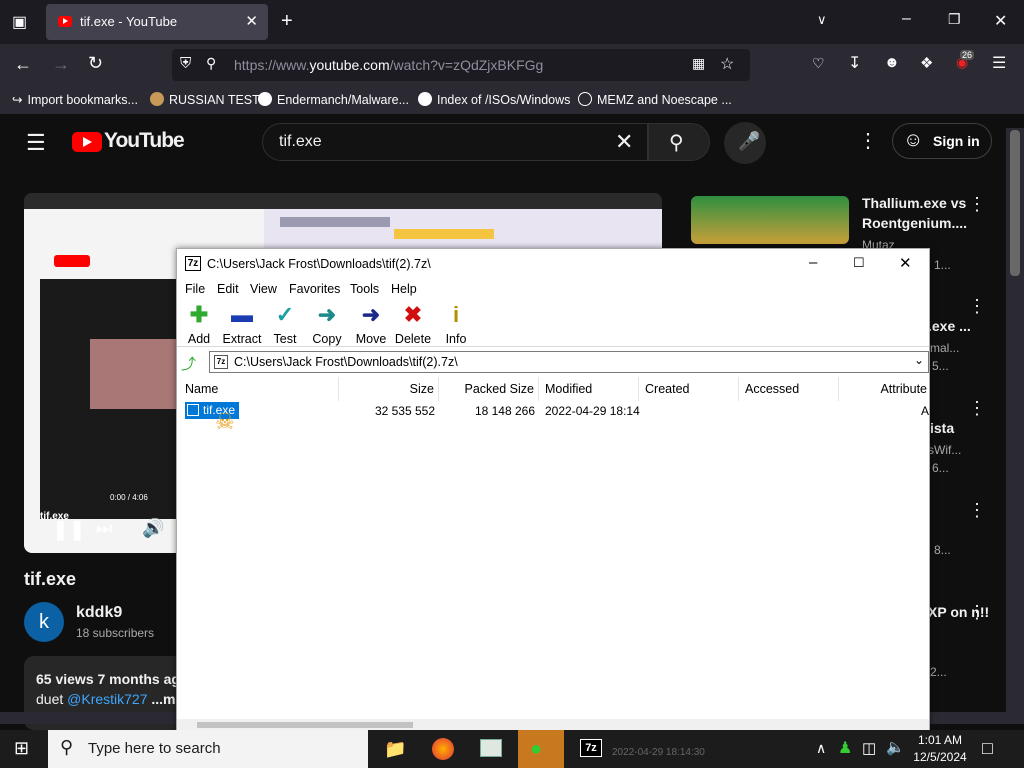  Describe the element at coordinates (195, 289) in the screenshot. I see `menu-file: File` at that location.